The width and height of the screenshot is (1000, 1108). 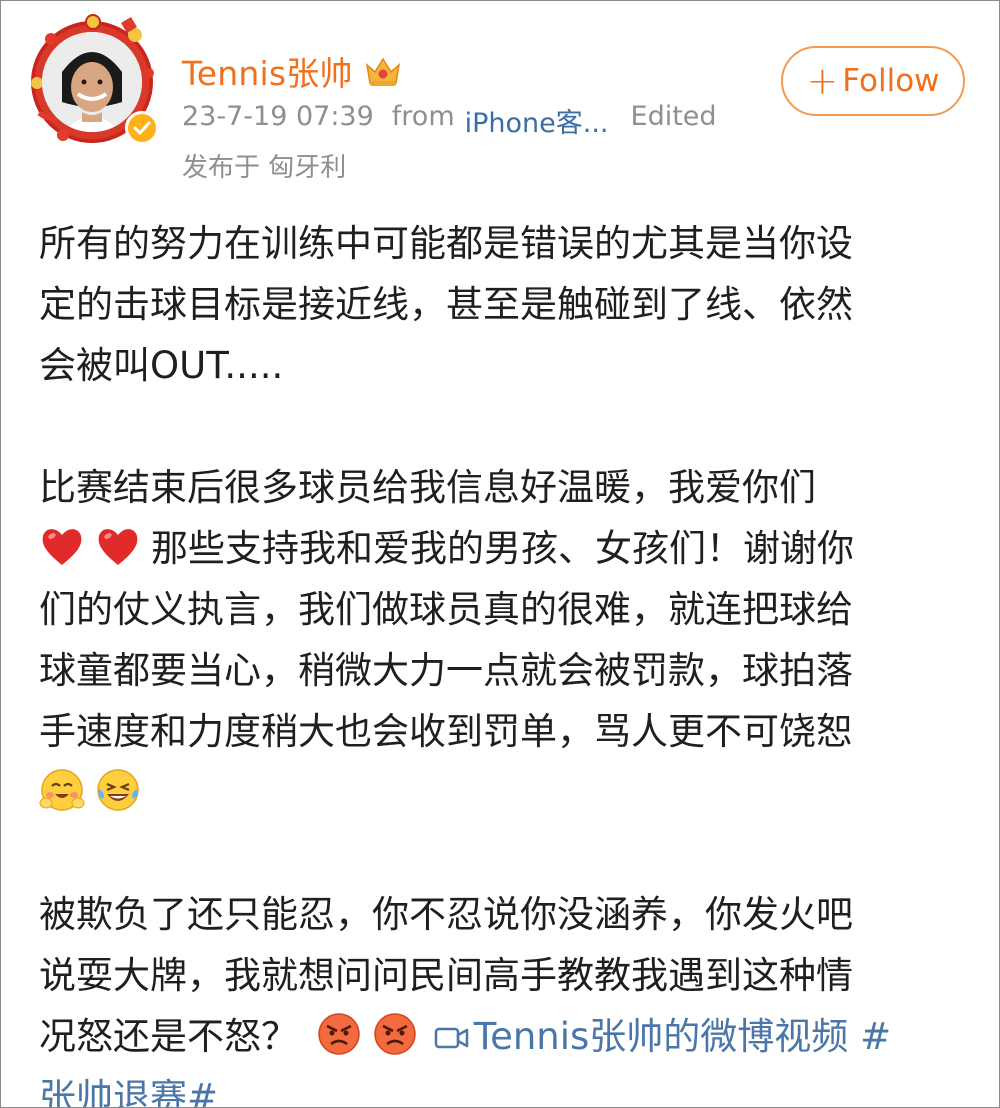 I want to click on from-label: from, so click(x=423, y=116).